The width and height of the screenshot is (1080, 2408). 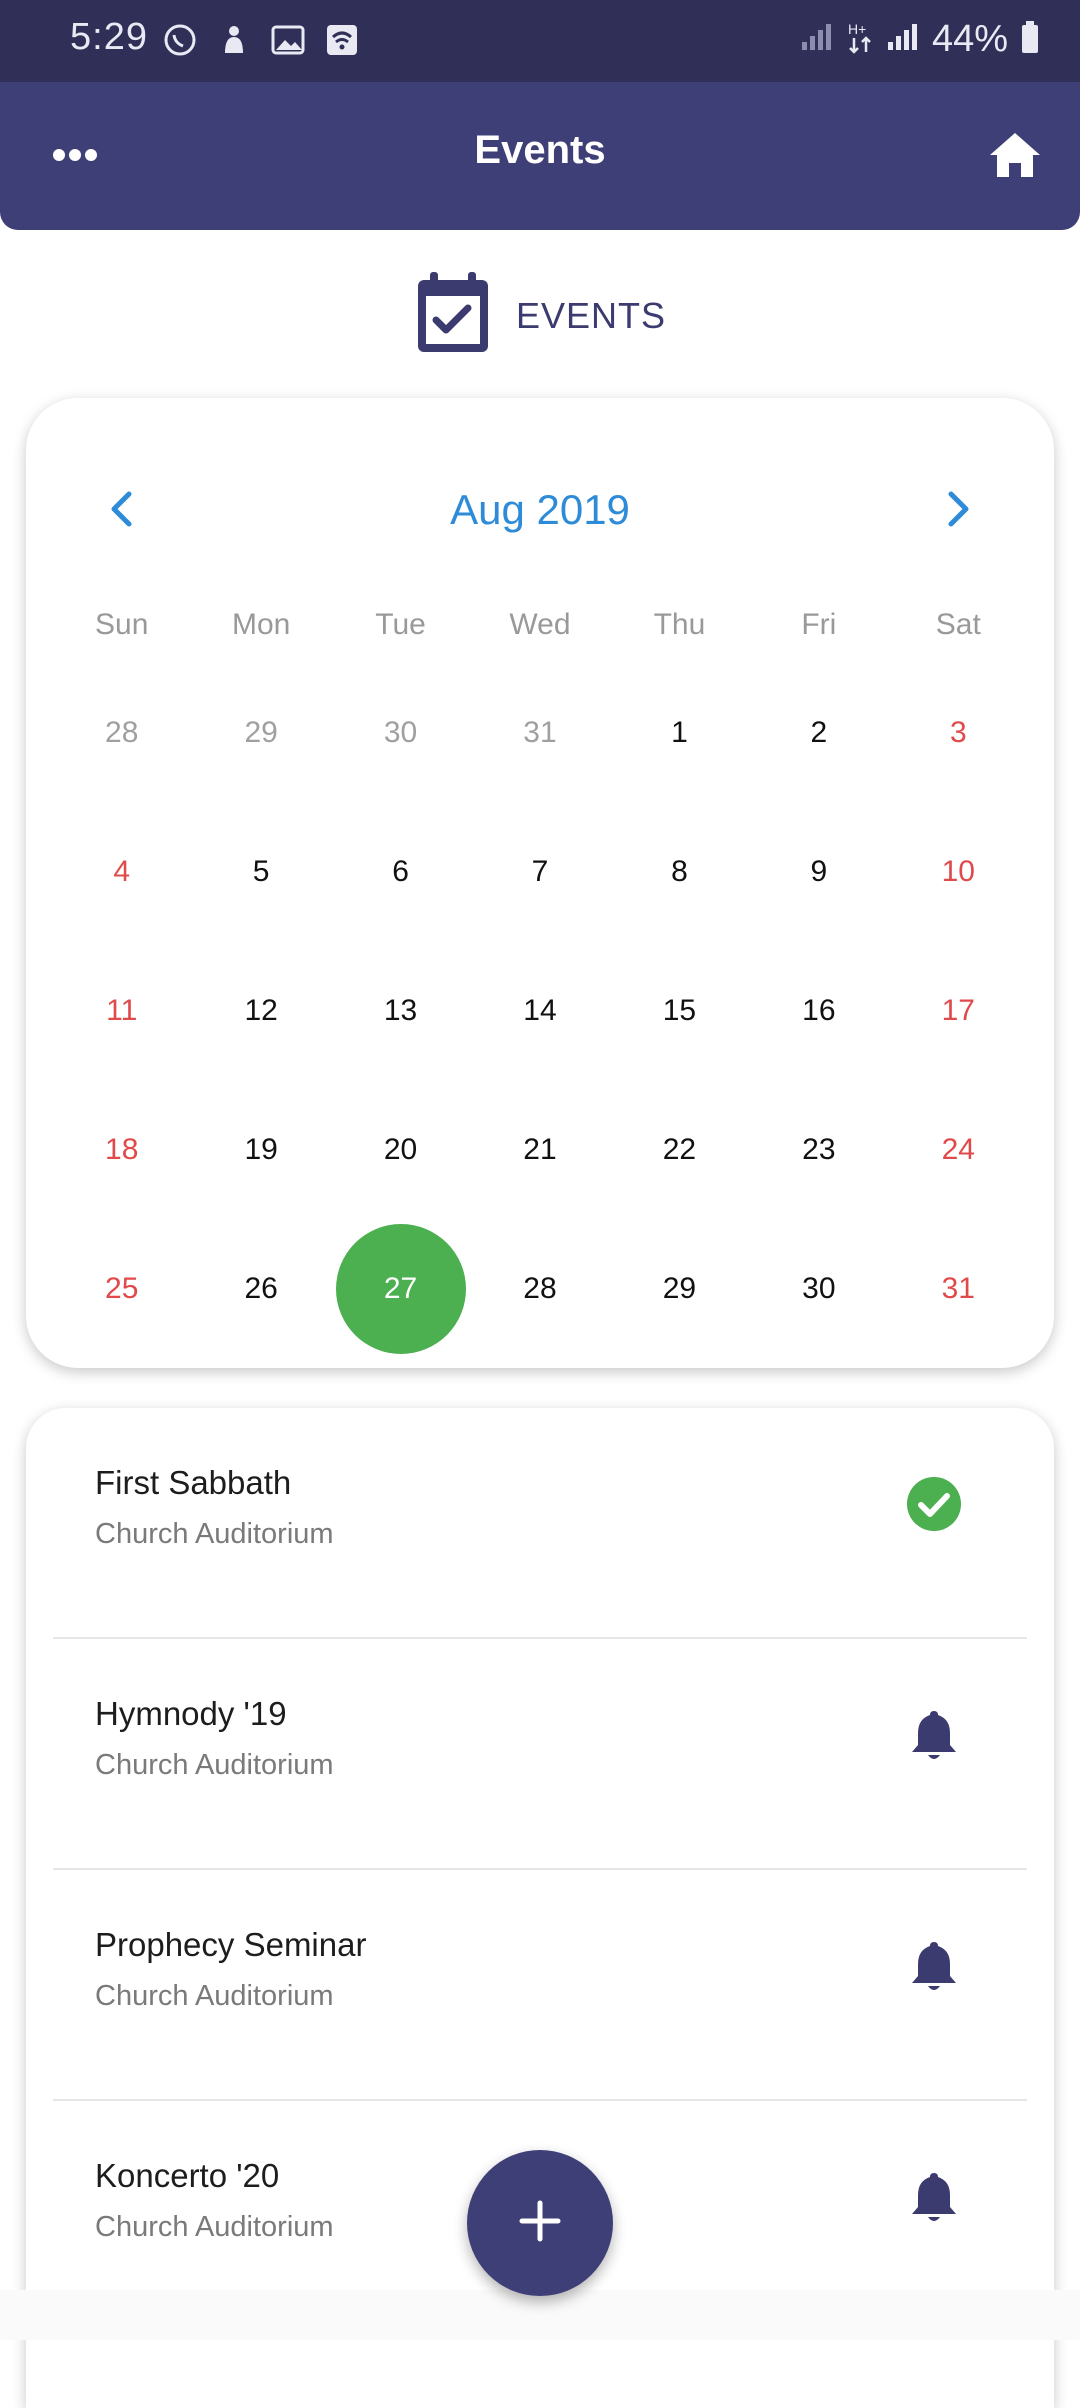 I want to click on calendar-day-number: 3, so click(x=958, y=732).